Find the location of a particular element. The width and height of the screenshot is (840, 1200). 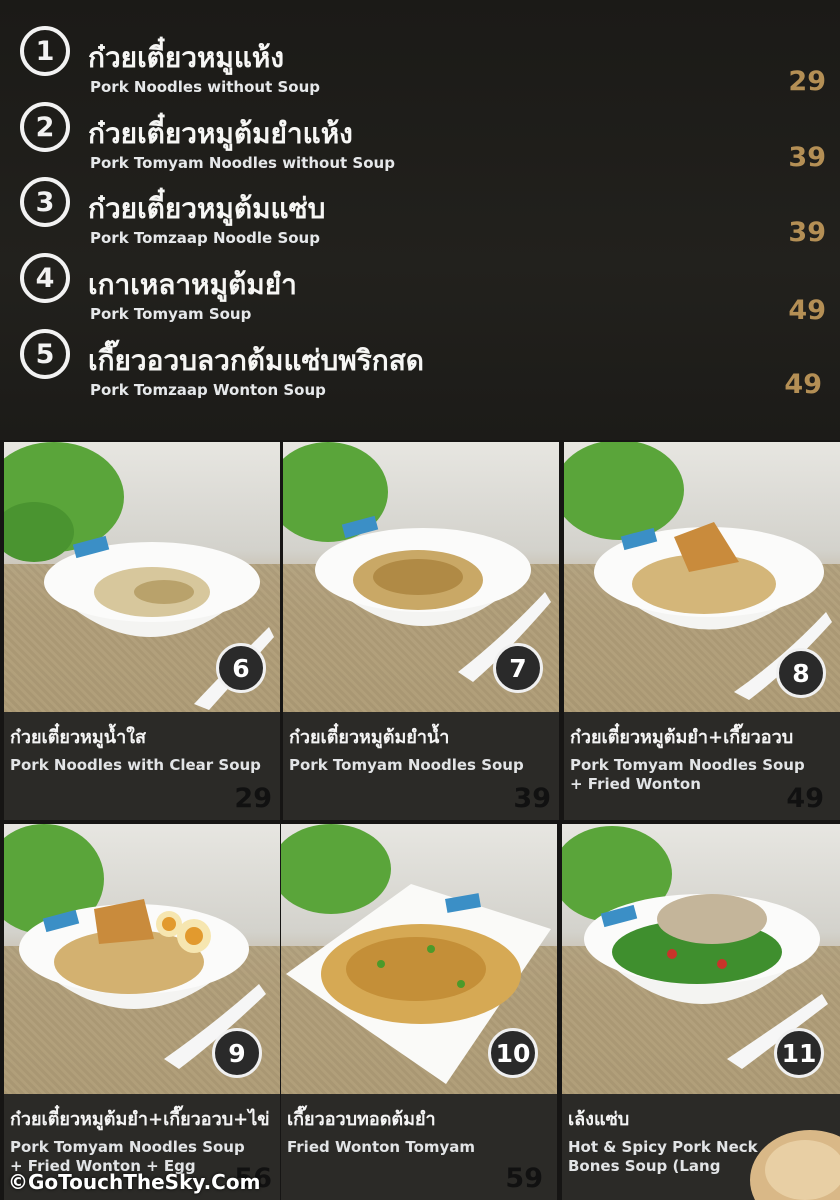

dish-english-line-1: Fried Wonton Tomyam is located at coordinates (381, 1147).